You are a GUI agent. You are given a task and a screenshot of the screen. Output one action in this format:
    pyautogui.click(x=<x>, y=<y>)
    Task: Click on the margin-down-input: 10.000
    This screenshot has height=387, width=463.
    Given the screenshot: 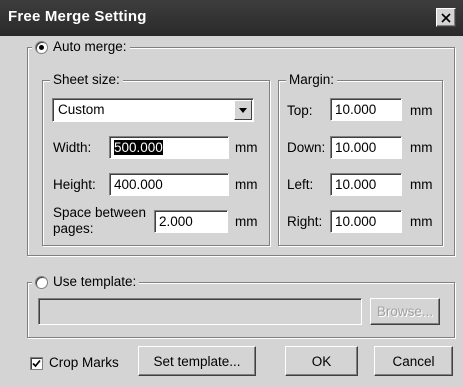 What is the action you would take?
    pyautogui.click(x=366, y=147)
    